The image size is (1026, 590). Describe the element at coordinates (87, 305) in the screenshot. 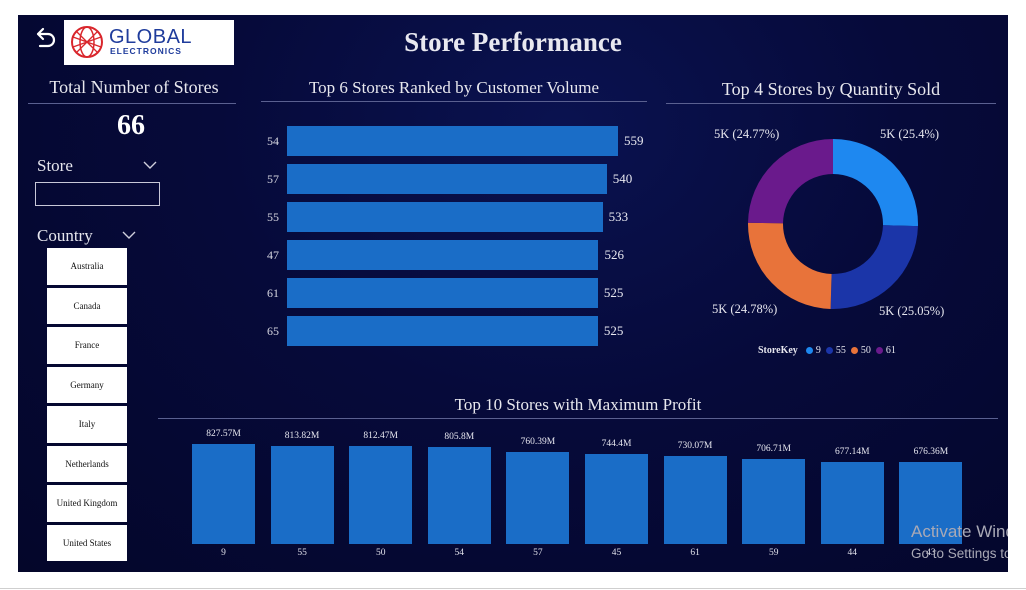

I see `country-item-canada: Canada` at that location.